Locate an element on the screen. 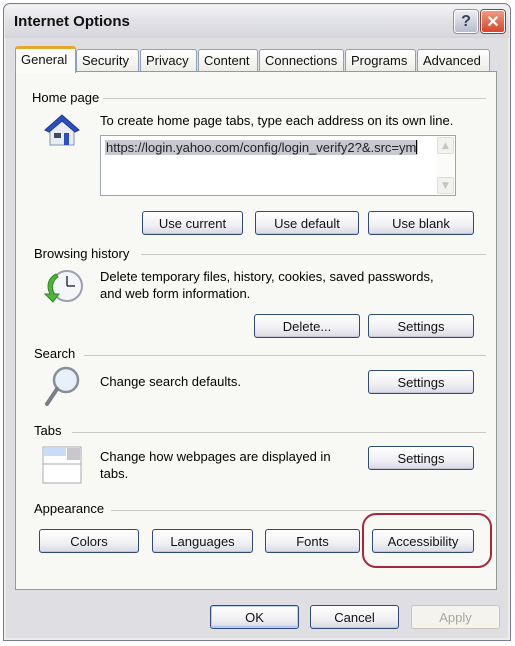 The image size is (515, 646). scroll-up-icon: ▲ is located at coordinates (445, 145).